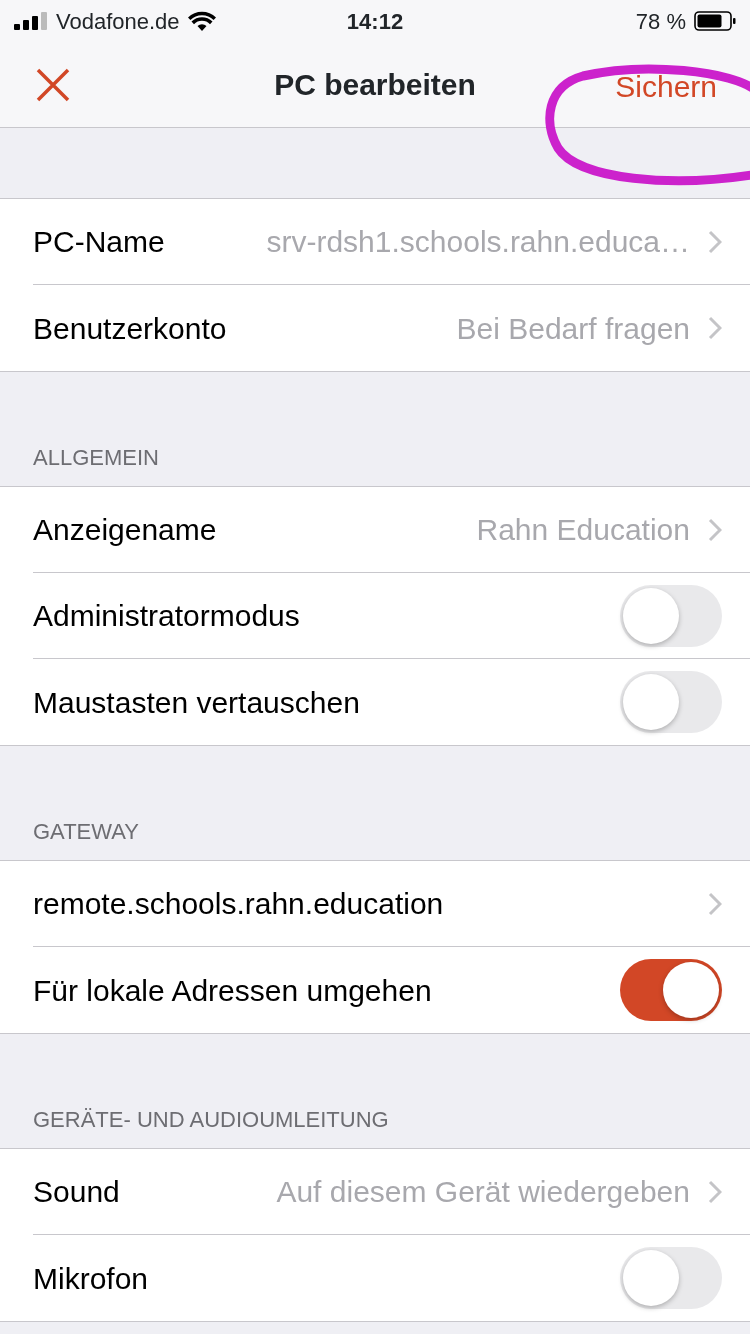 The height and width of the screenshot is (1334, 750). Describe the element at coordinates (31, 21) in the screenshot. I see `signal-icon` at that location.